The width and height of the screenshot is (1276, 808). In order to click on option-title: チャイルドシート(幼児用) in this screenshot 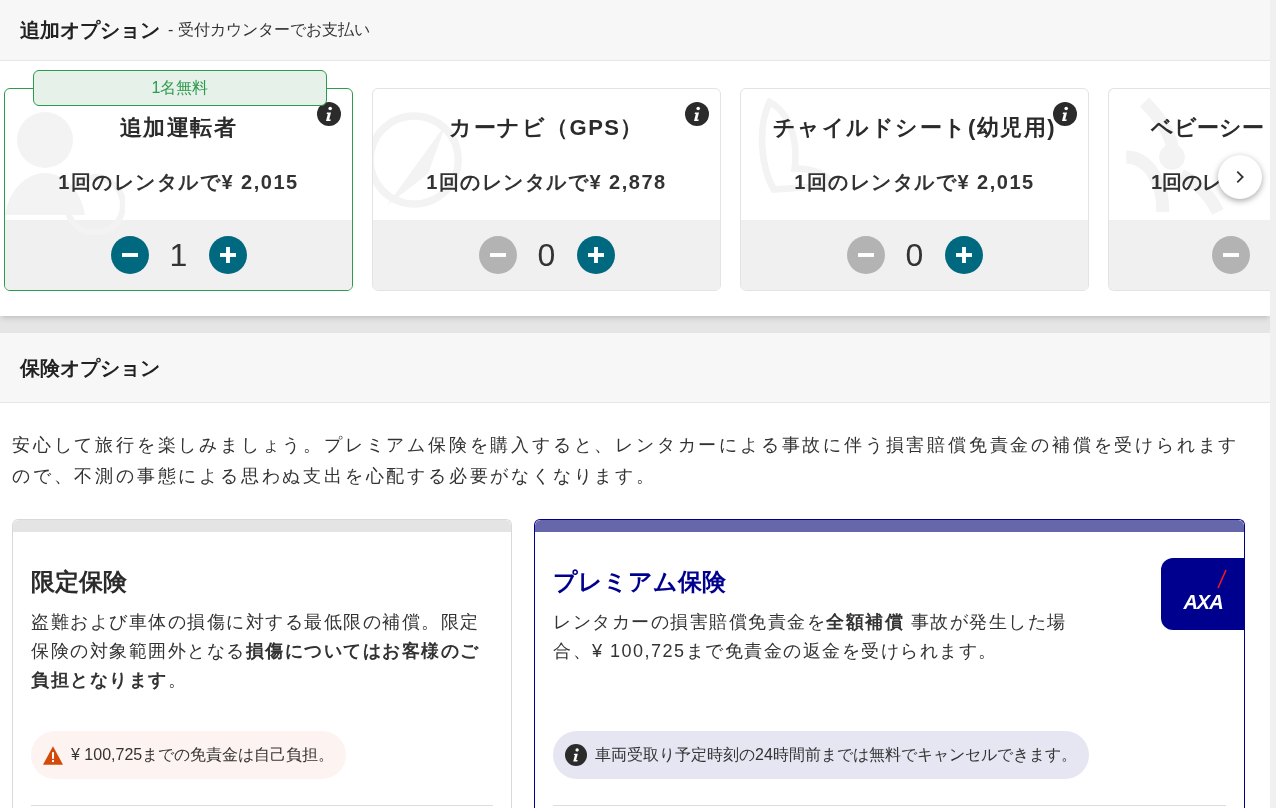, I will do `click(914, 128)`.